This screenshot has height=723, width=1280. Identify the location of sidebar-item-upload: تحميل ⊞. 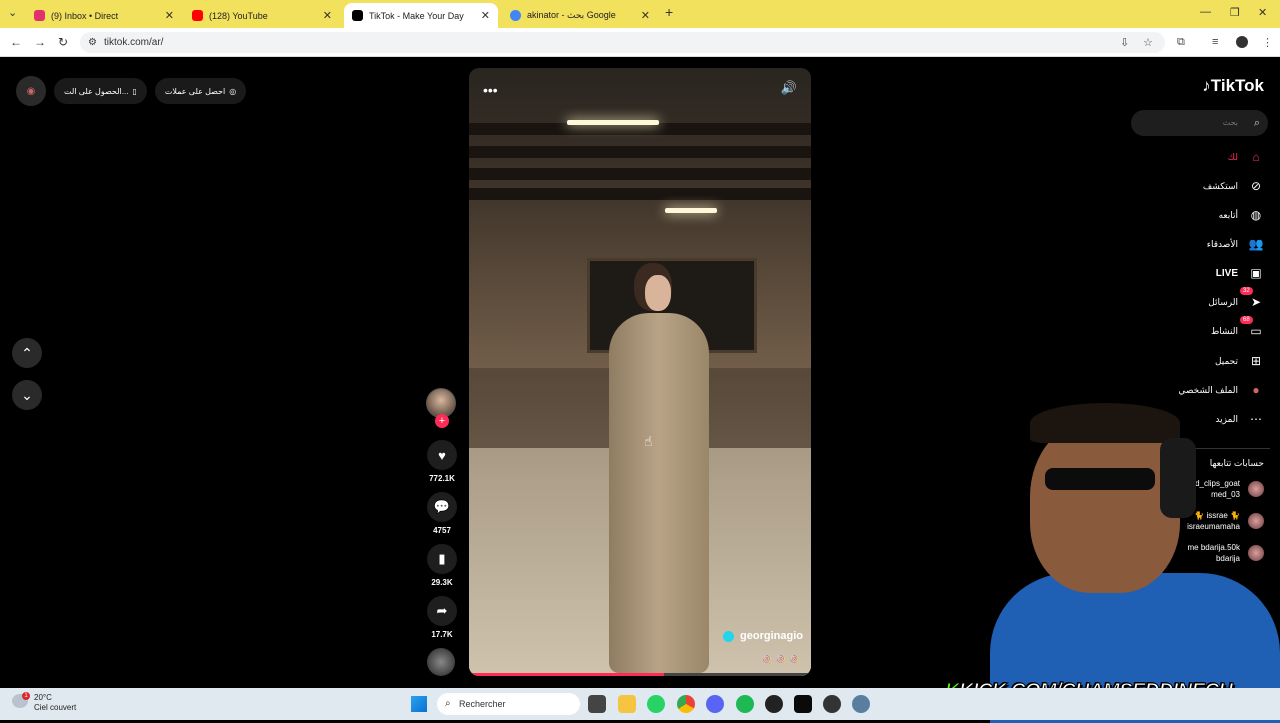
(1199, 361).